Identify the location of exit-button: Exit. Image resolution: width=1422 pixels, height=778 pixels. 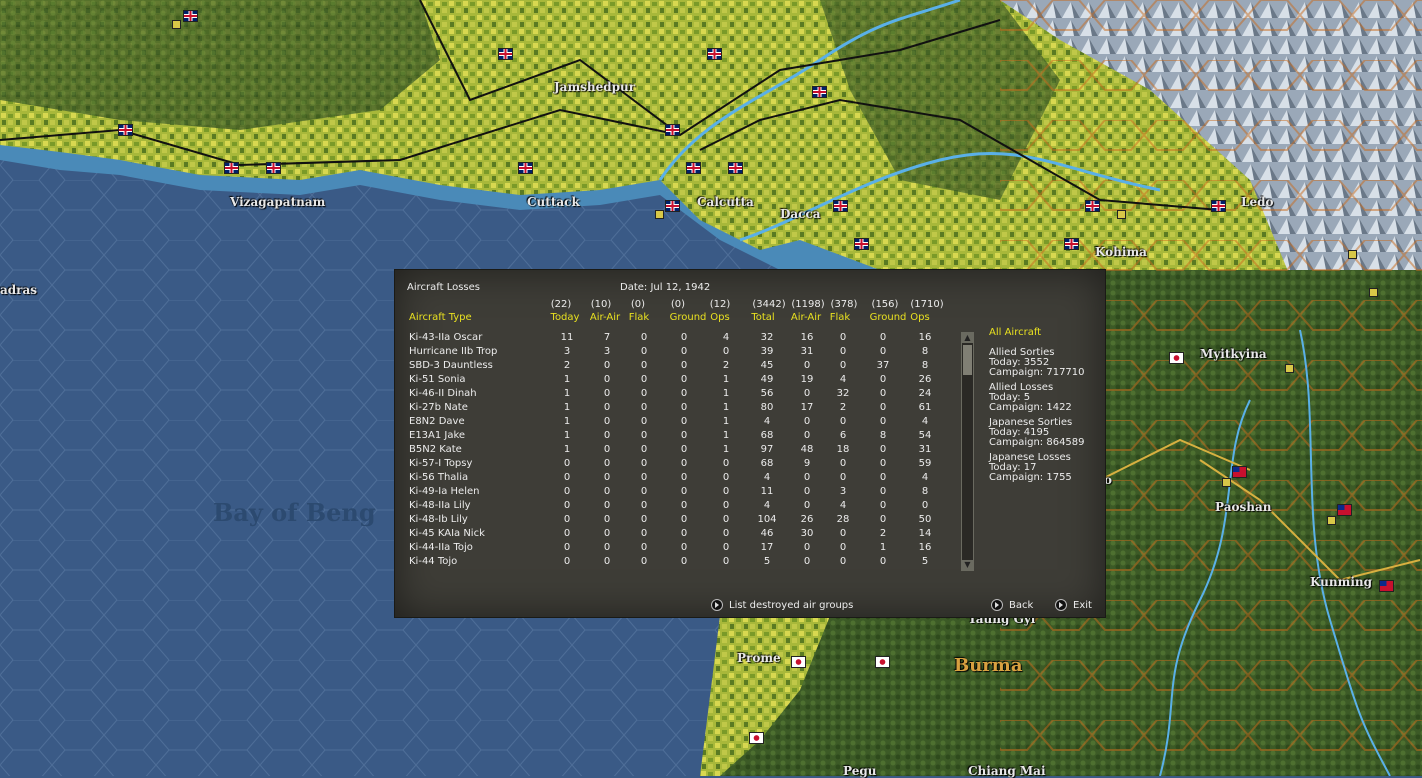
(1073, 605).